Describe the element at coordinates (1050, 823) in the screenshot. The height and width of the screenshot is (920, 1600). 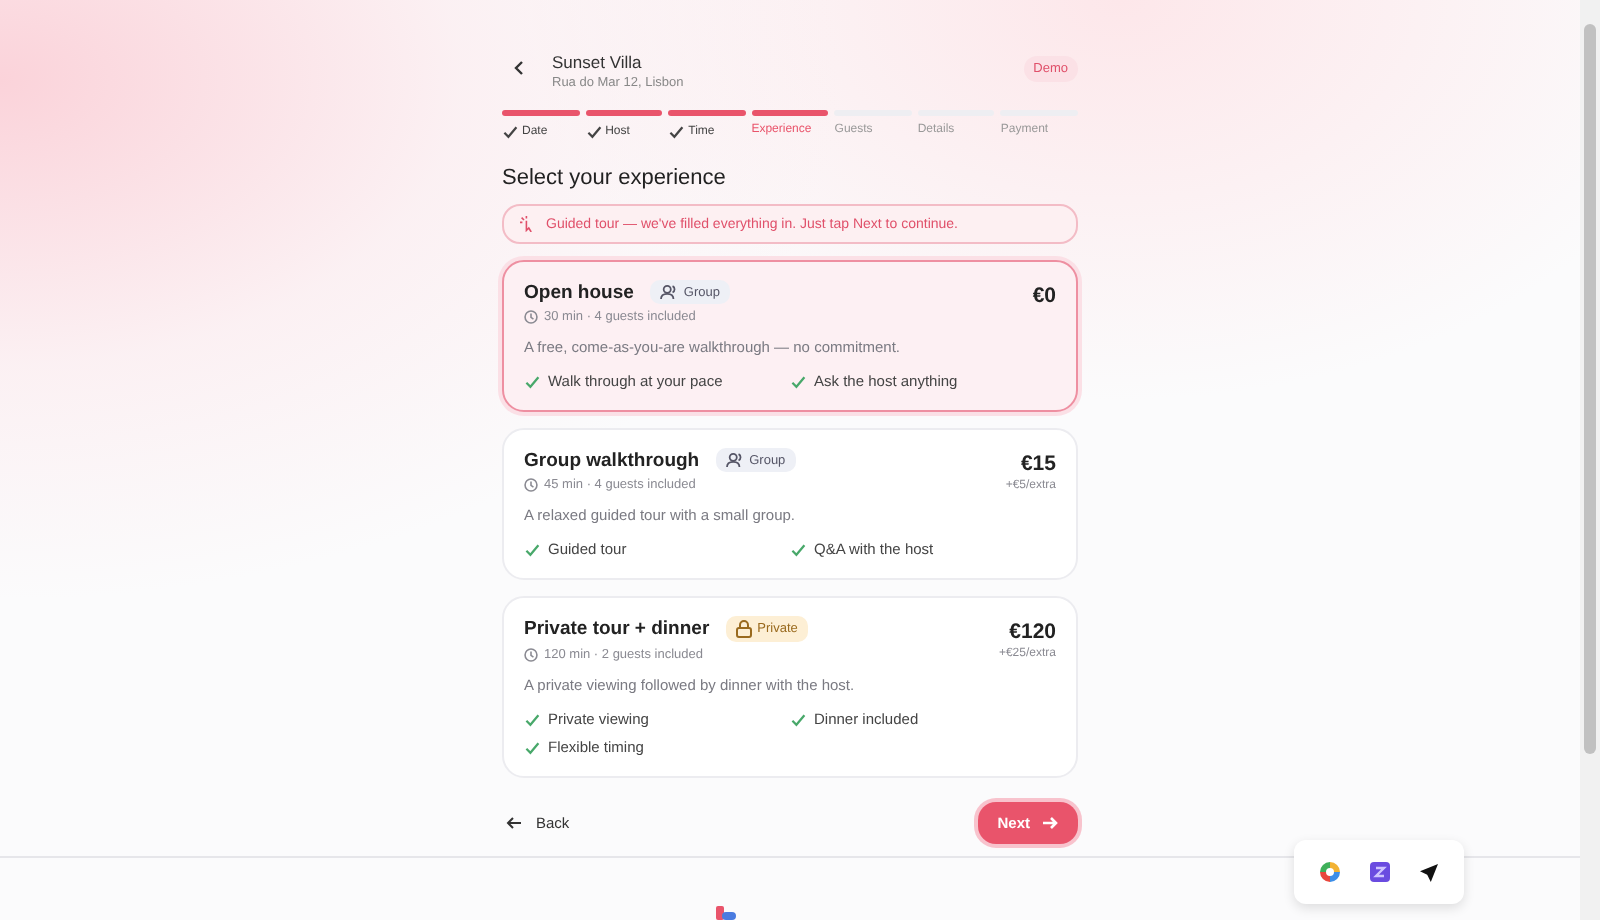
I see `arrow-right-icon` at that location.